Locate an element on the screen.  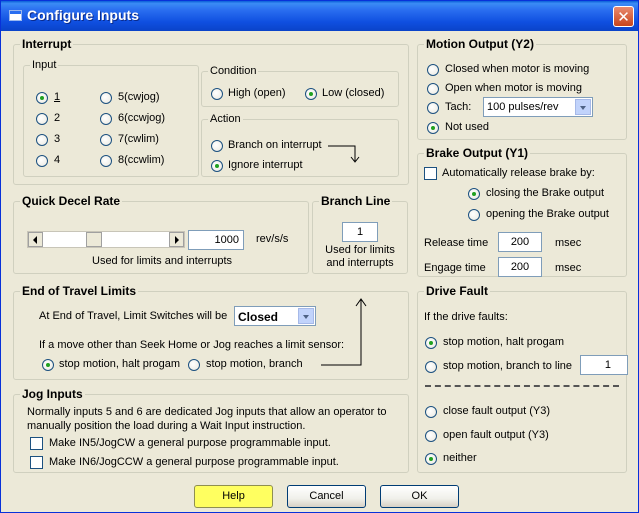
fault-close-output-label: close fault output (Y3) is located at coordinates (497, 411).